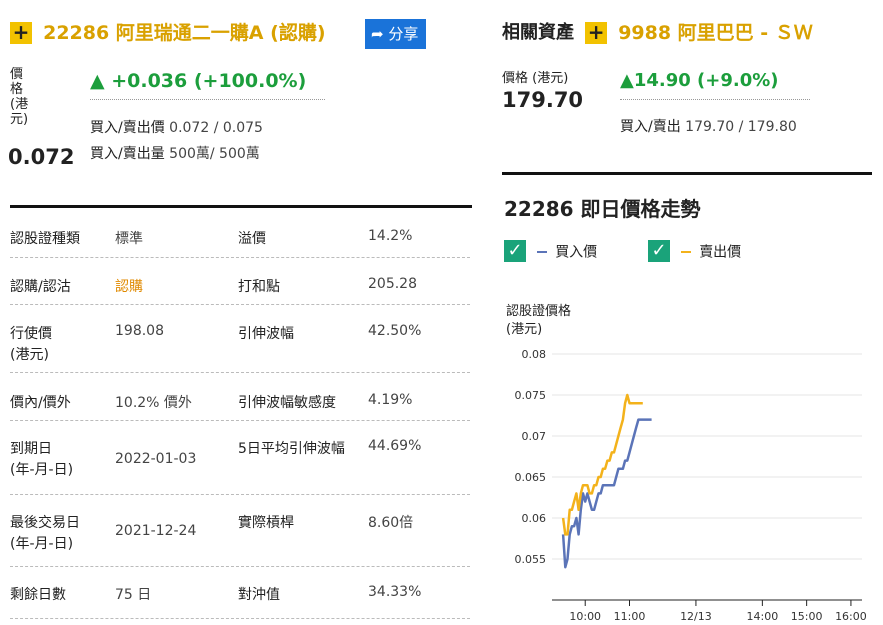 The width and height of the screenshot is (883, 625). I want to click on table-row-value: 8.60倍, so click(391, 523).